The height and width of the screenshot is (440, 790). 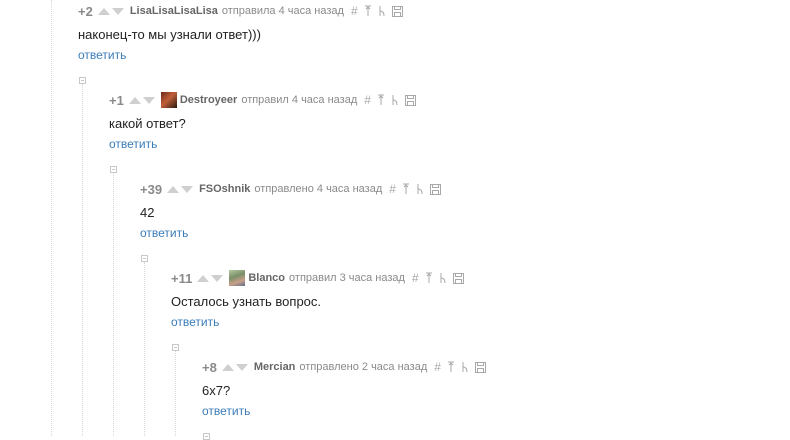 I want to click on comment-header: +1 Destroyeer отправил 4 часа назад #, so click(x=265, y=100).